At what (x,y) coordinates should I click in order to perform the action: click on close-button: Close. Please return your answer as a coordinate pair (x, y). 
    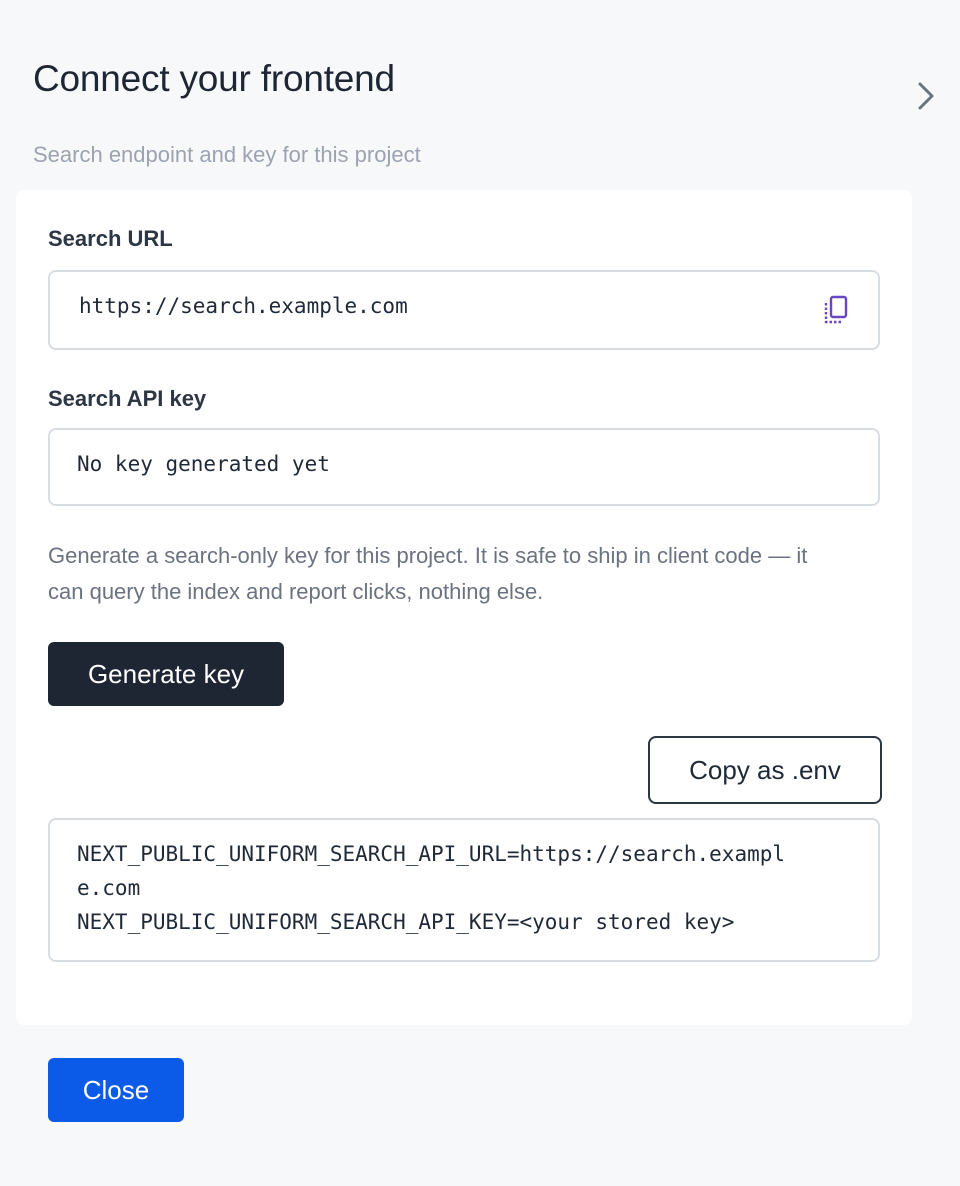
    Looking at the image, I should click on (116, 1090).